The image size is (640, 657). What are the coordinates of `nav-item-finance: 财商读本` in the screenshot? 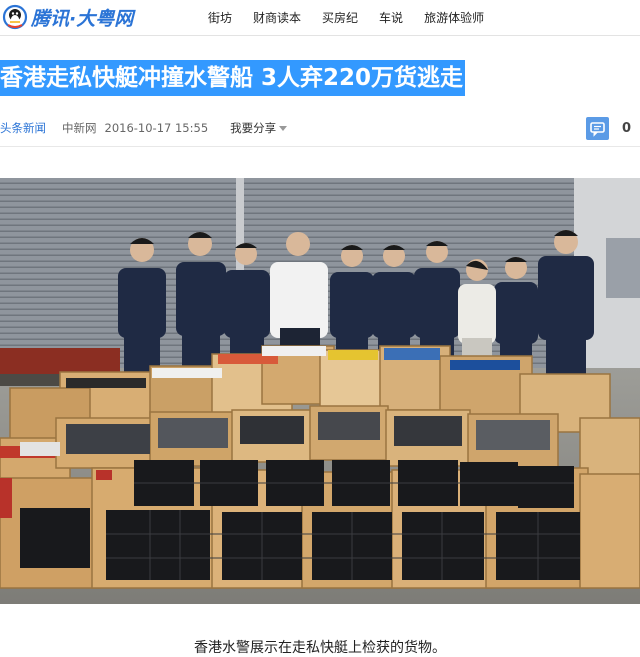 It's located at (277, 17).